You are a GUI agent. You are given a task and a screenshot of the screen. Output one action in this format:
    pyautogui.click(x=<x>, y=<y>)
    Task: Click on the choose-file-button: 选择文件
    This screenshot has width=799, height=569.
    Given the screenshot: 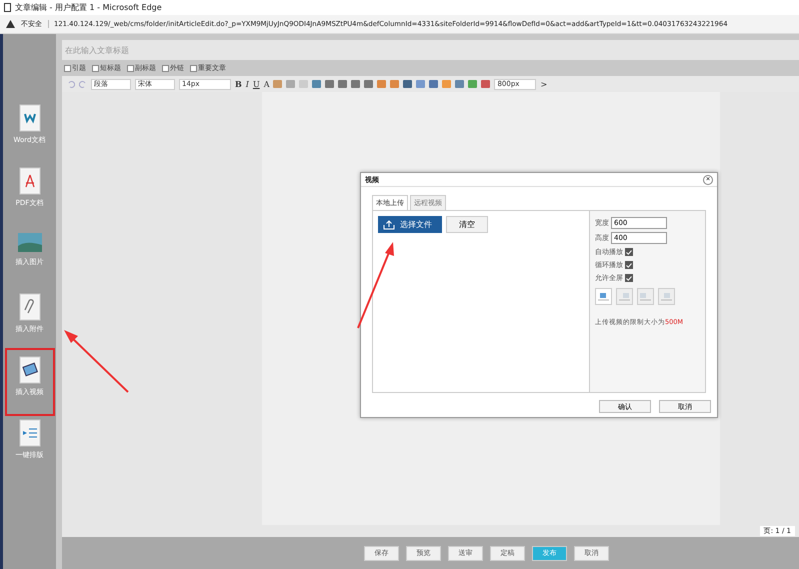 What is the action you would take?
    pyautogui.click(x=410, y=224)
    